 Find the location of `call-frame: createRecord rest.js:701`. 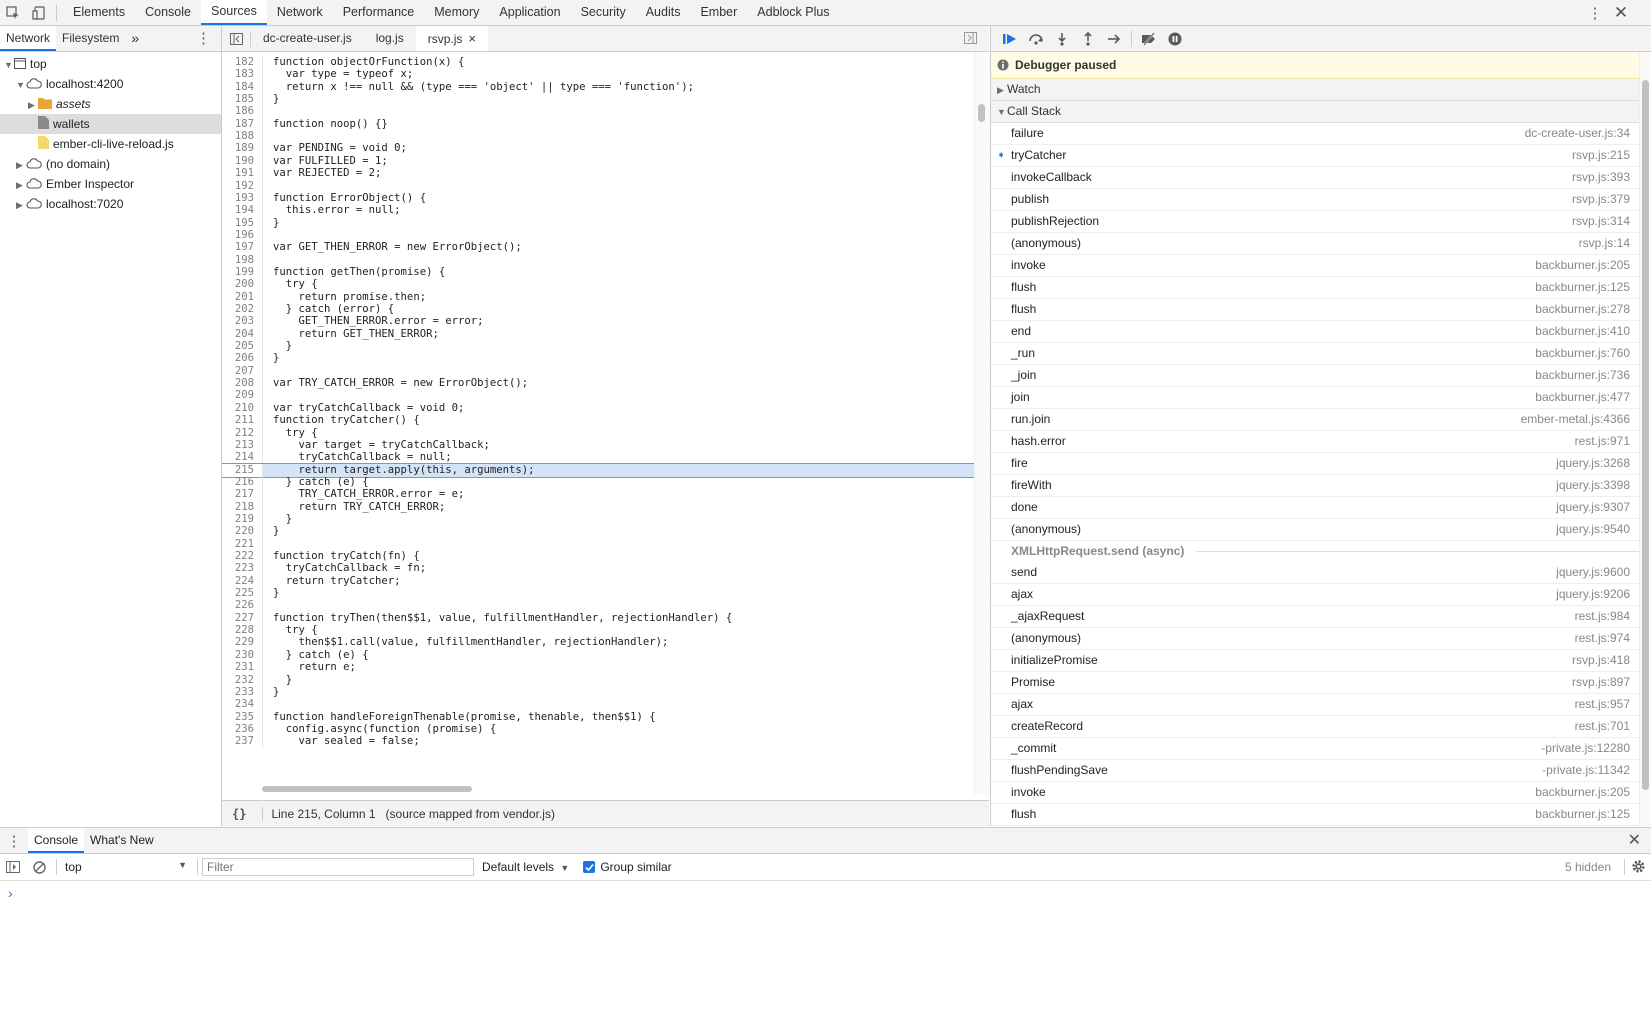

call-frame: createRecord rest.js:701 is located at coordinates (1321, 727).